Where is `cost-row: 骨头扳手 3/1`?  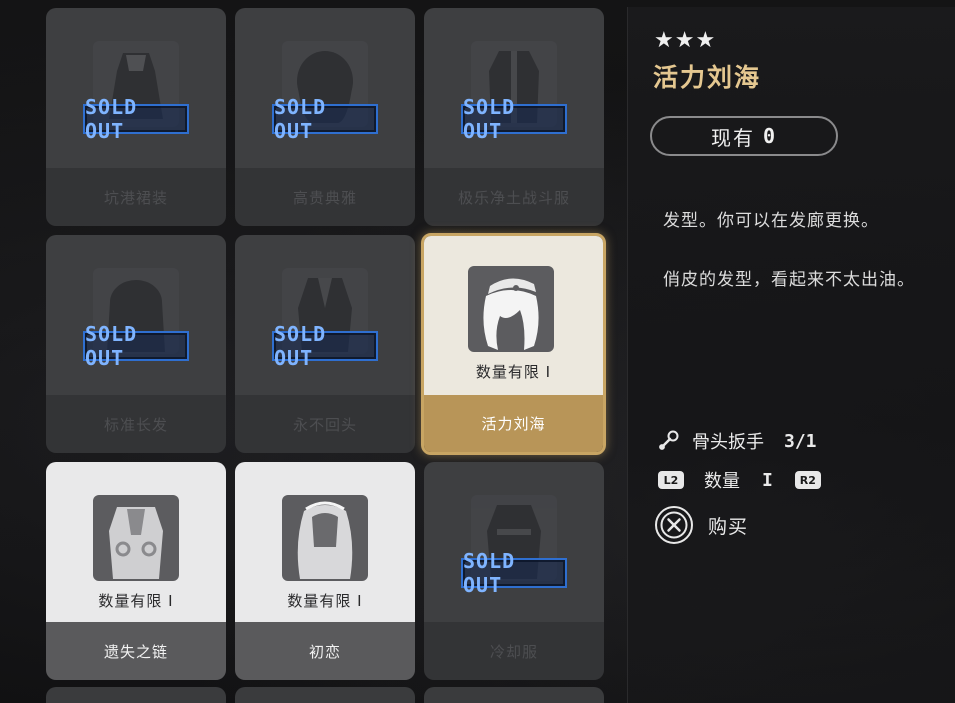
cost-row: 骨头扳手 3/1 is located at coordinates (737, 441).